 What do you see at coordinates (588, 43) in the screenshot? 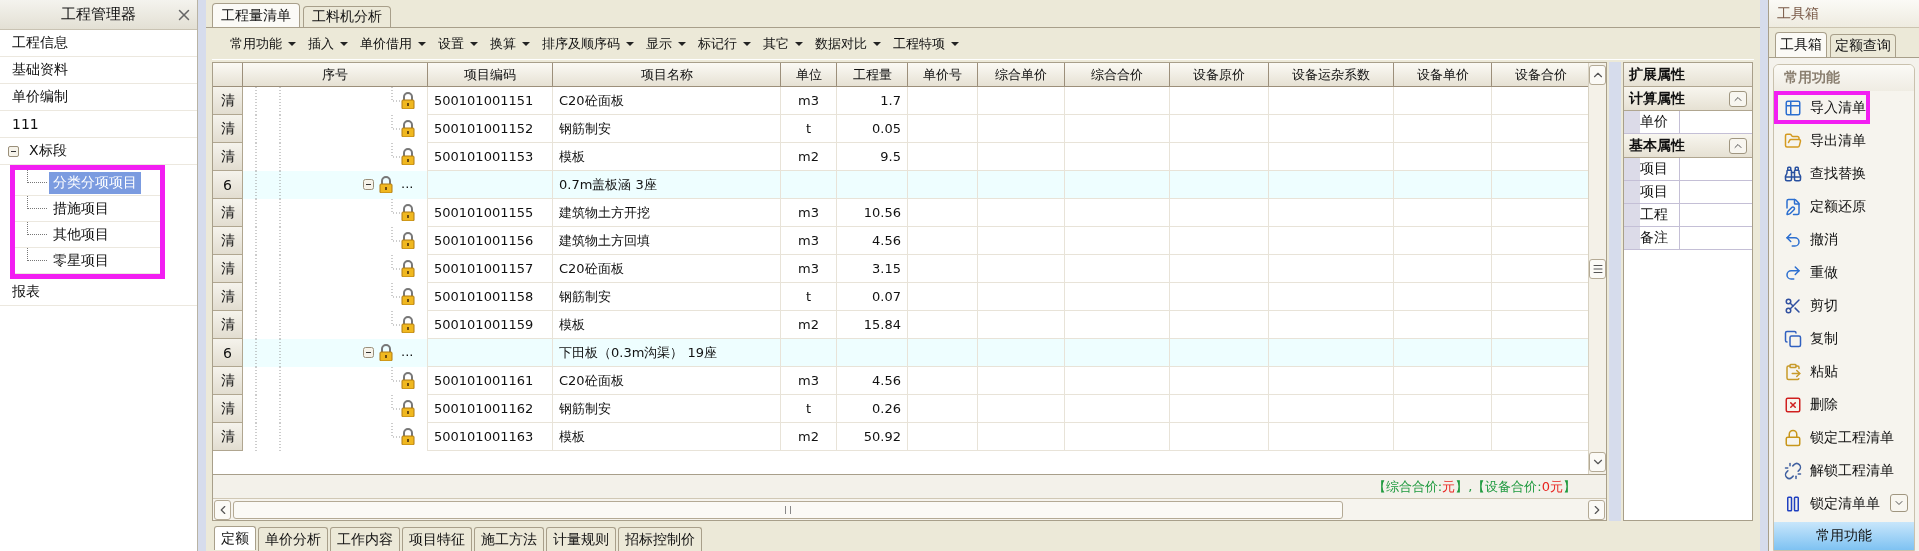
I see `toolbar-menu: 排序及顺序码` at bounding box center [588, 43].